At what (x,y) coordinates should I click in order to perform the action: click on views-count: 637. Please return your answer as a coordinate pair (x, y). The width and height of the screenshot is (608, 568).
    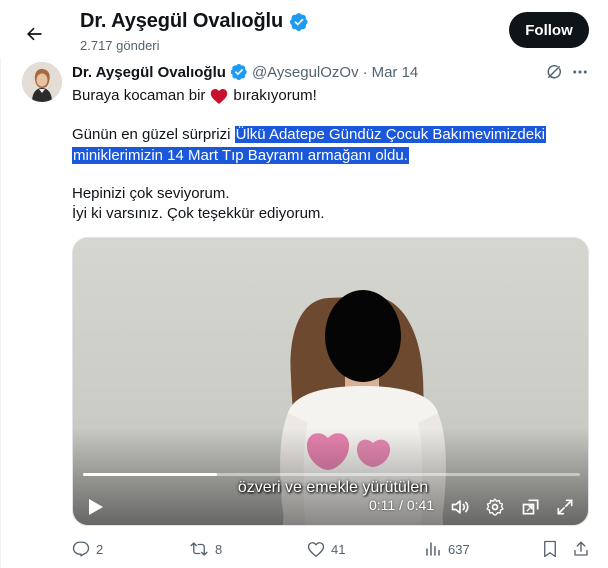
    Looking at the image, I should click on (459, 549).